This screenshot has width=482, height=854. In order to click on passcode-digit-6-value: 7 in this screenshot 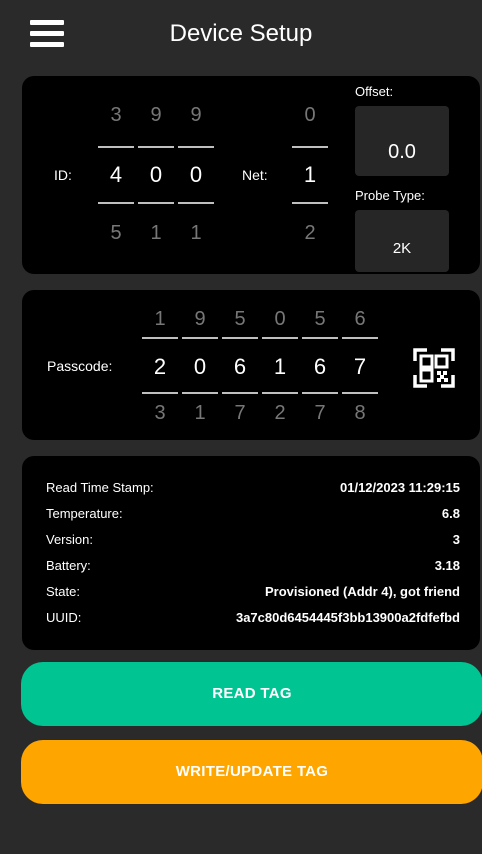, I will do `click(360, 366)`.